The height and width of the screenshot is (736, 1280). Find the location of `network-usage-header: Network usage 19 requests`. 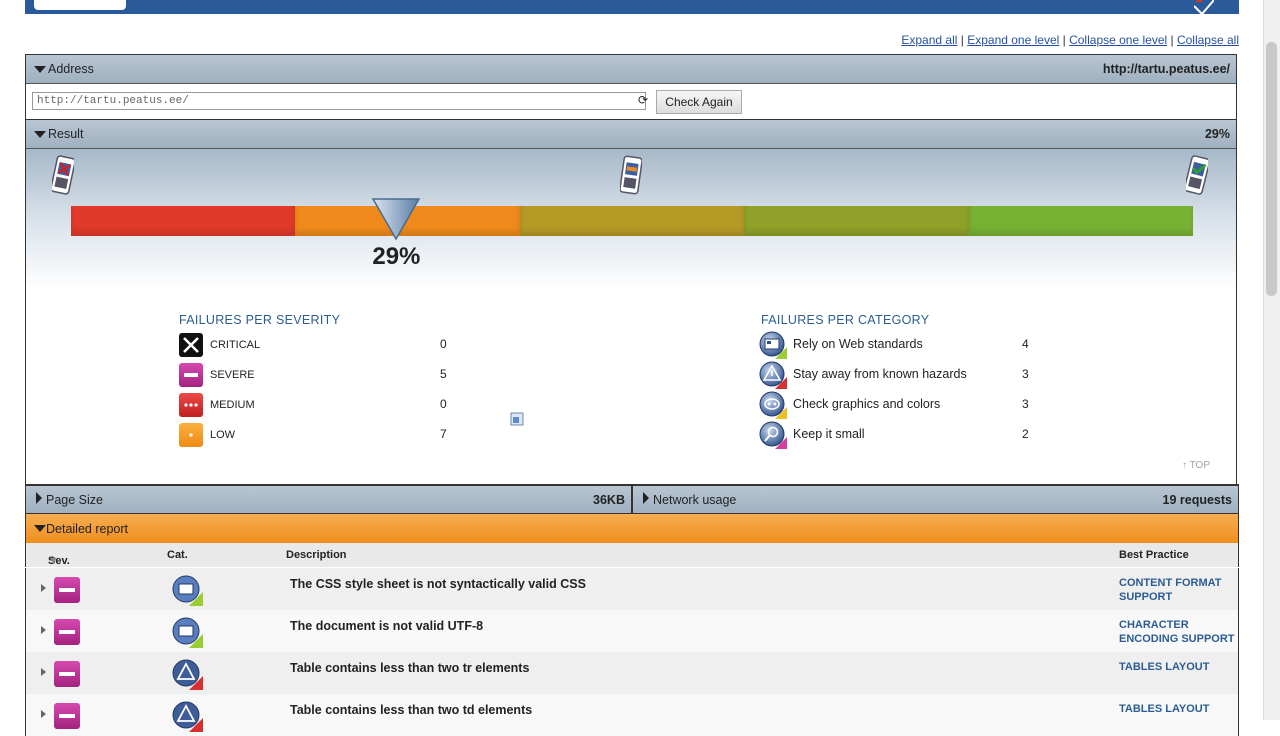

network-usage-header: Network usage 19 requests is located at coordinates (934, 499).